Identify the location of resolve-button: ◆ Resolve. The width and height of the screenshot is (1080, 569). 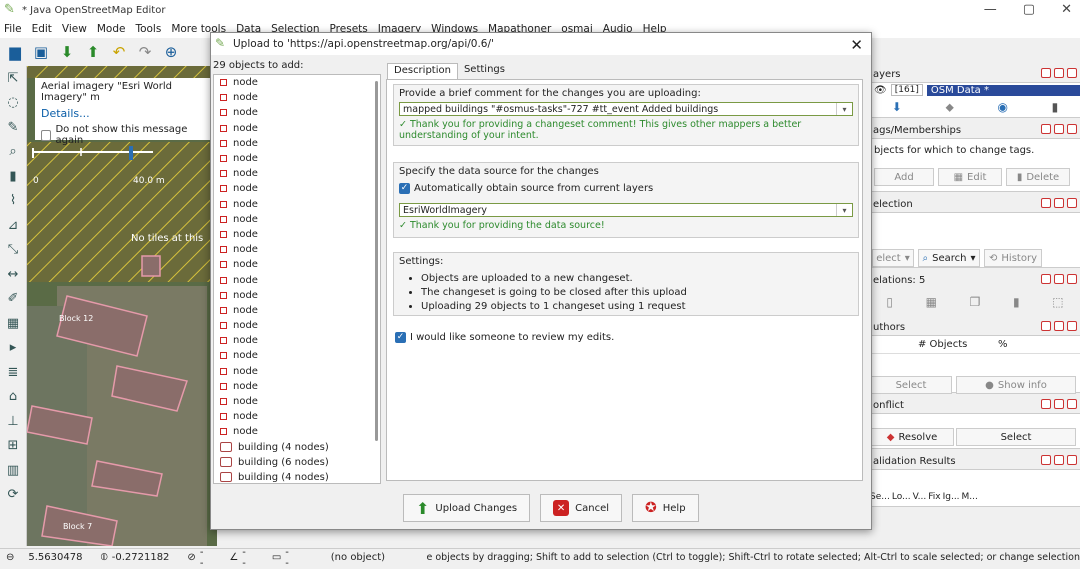
(912, 437).